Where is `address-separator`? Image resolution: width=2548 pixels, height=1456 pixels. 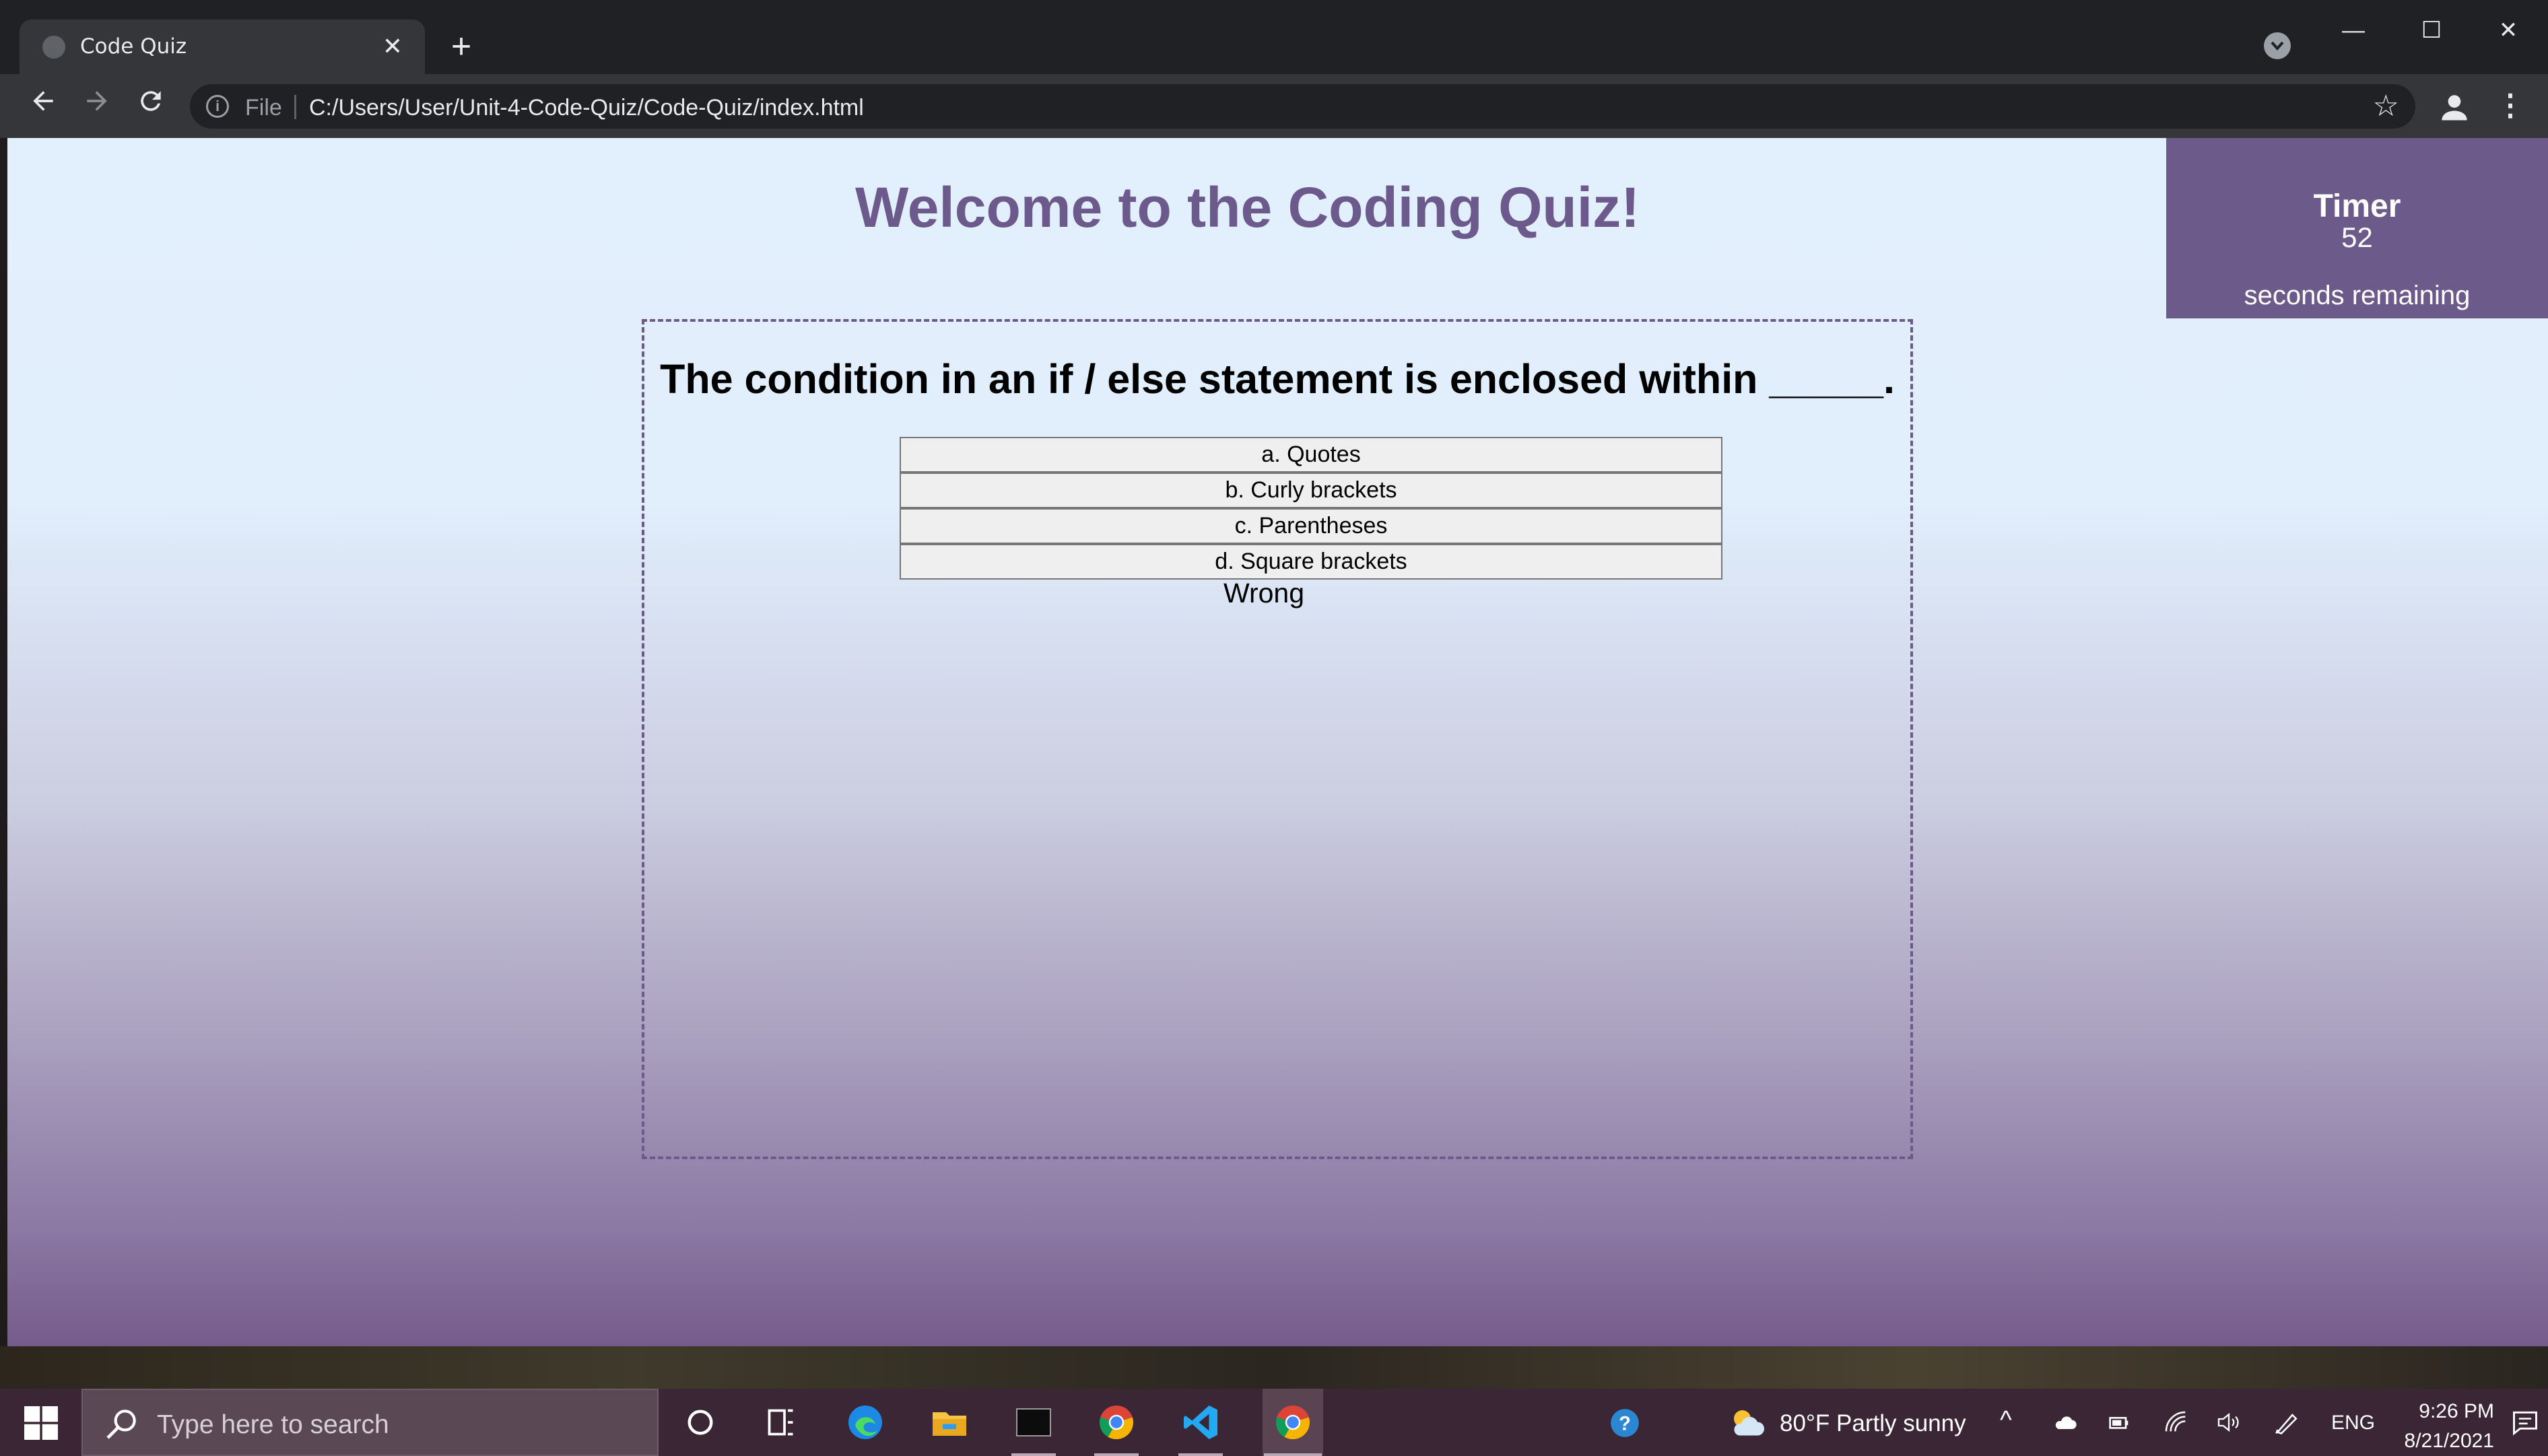 address-separator is located at coordinates (295, 107).